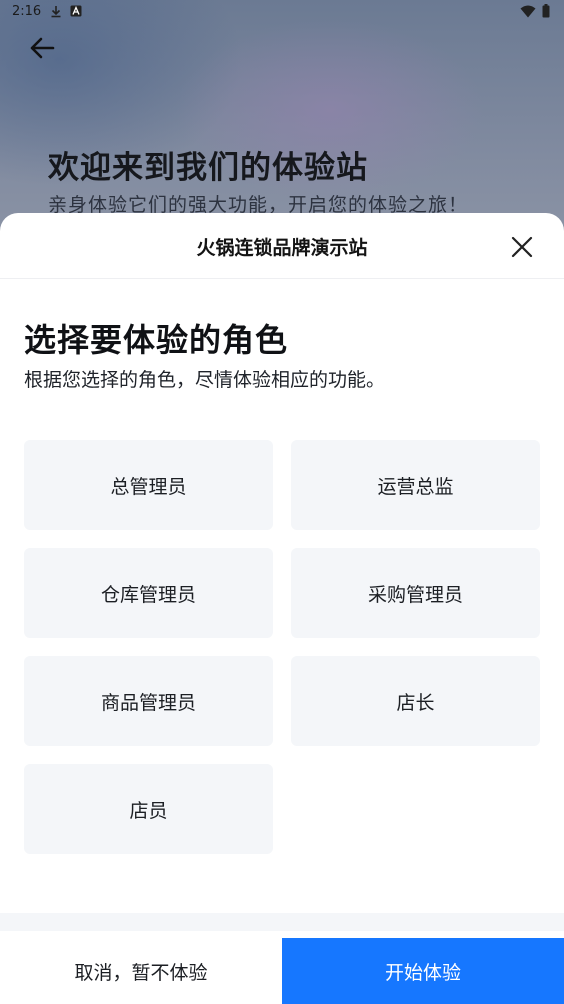 This screenshot has width=564, height=1004. What do you see at coordinates (415, 701) in the screenshot?
I see `role-option-store-manager: 店长` at bounding box center [415, 701].